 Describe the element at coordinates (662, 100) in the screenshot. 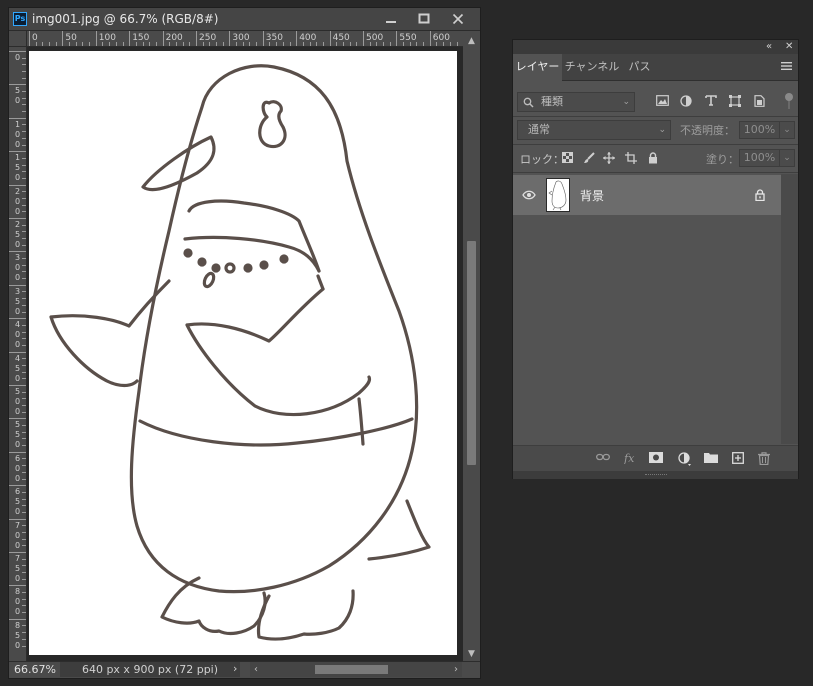

I see `pixel-layer-filter-icon` at that location.